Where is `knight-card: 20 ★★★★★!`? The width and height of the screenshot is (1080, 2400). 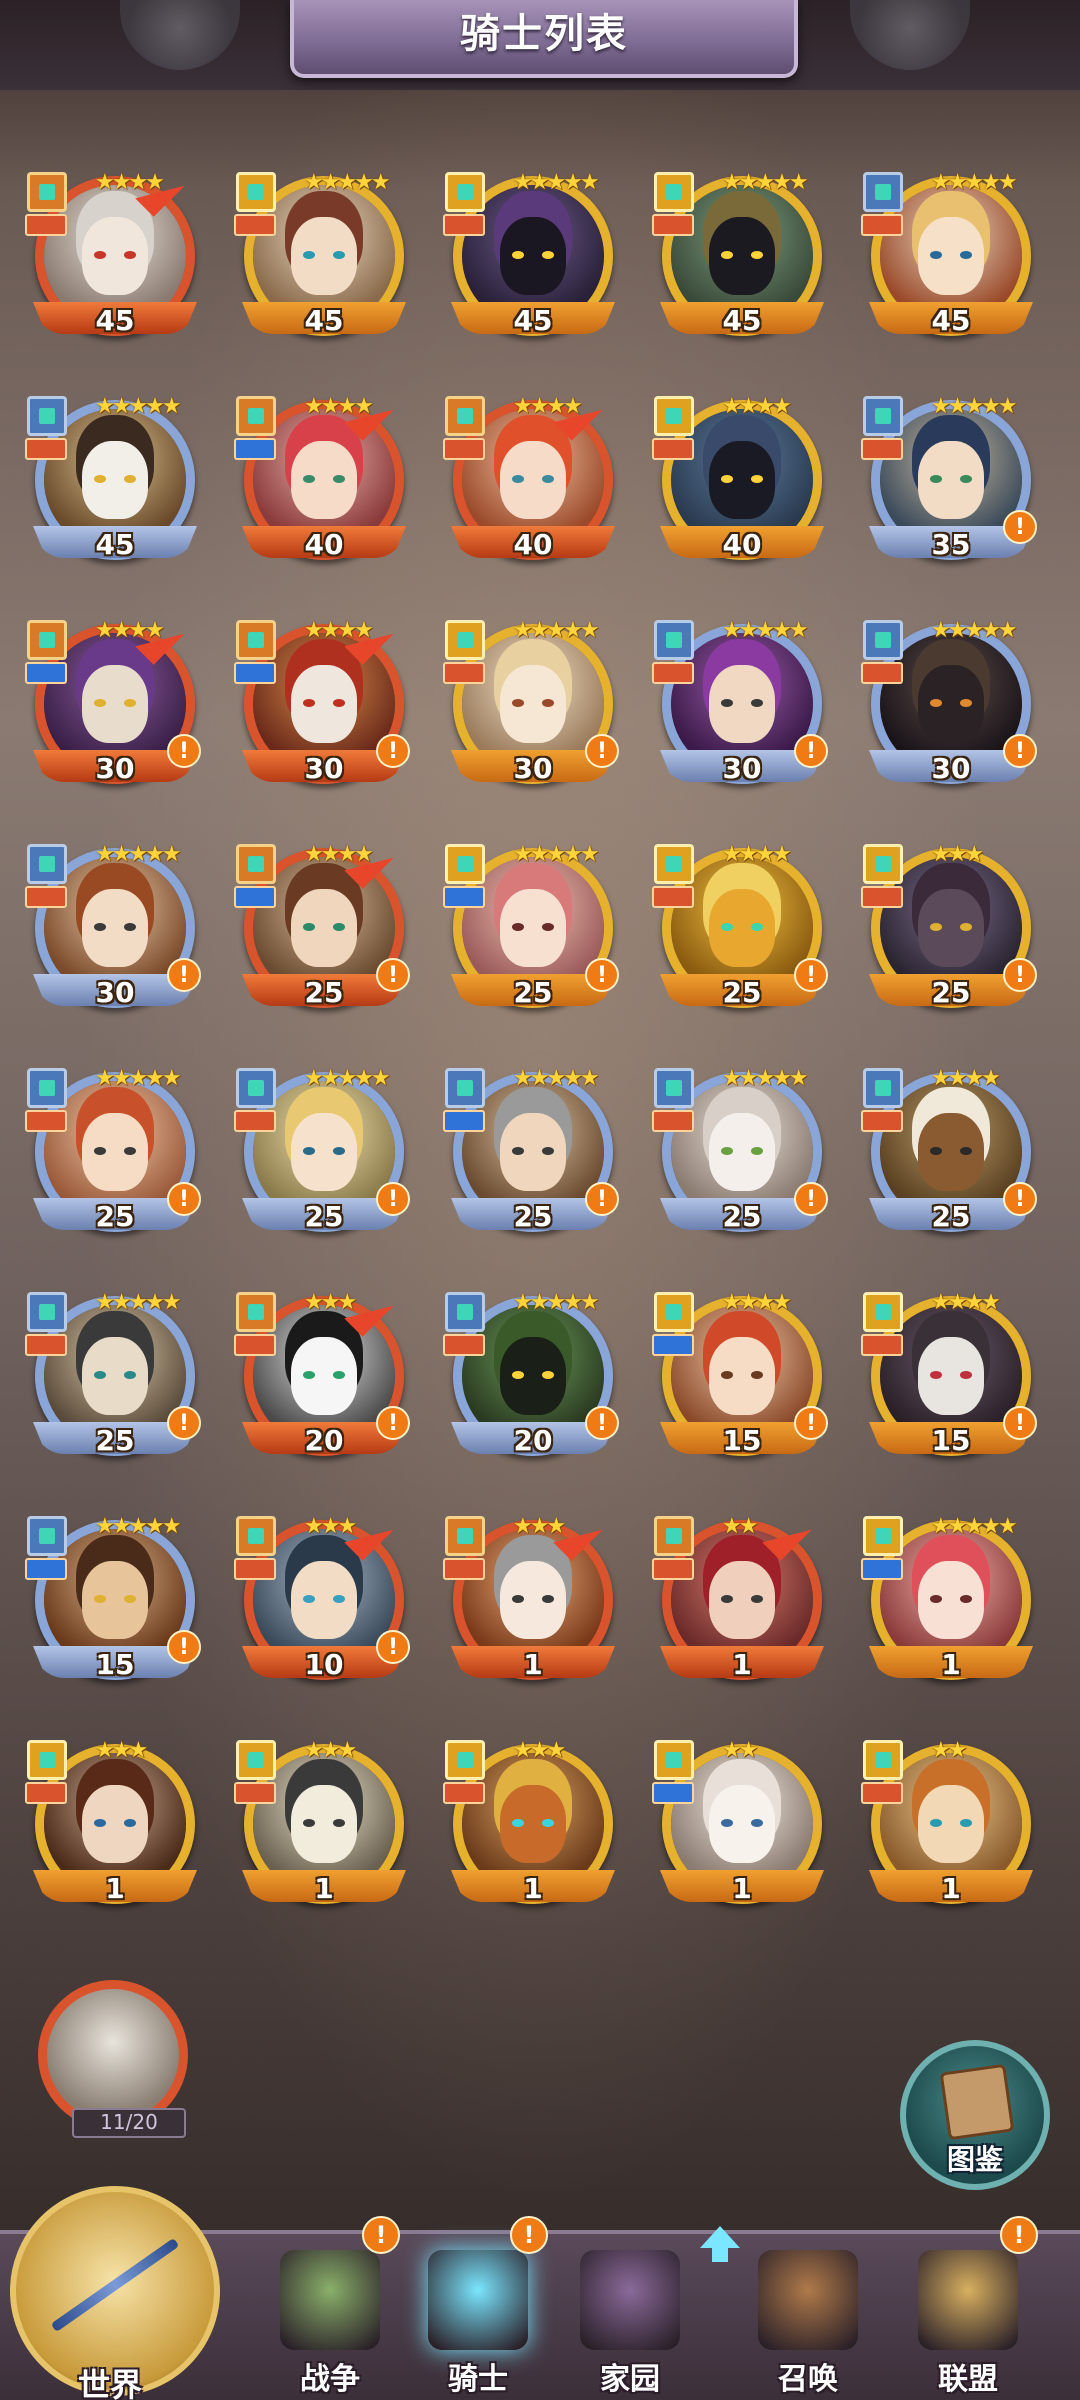
knight-card: 20 ★★★★★! is located at coordinates (533, 1380).